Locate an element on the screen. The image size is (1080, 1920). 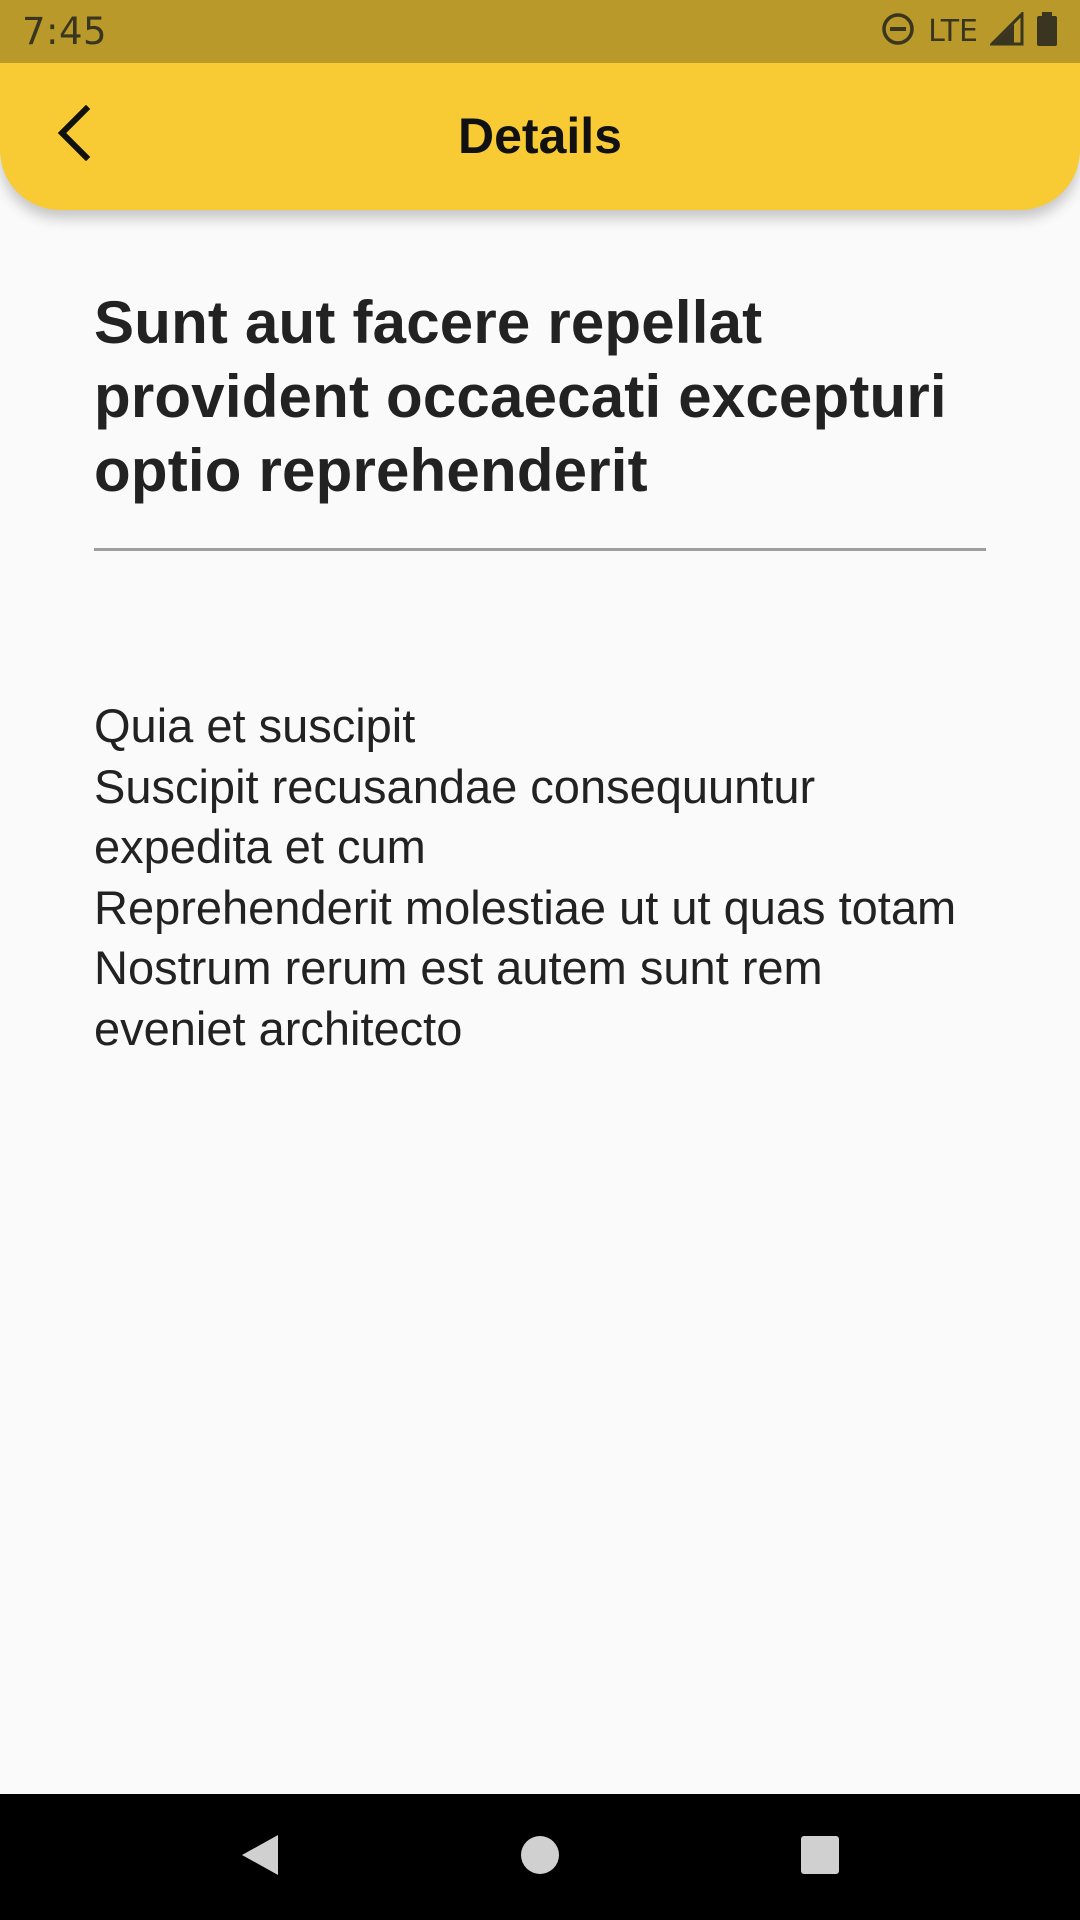
status-time: 7:45 is located at coordinates (65, 31).